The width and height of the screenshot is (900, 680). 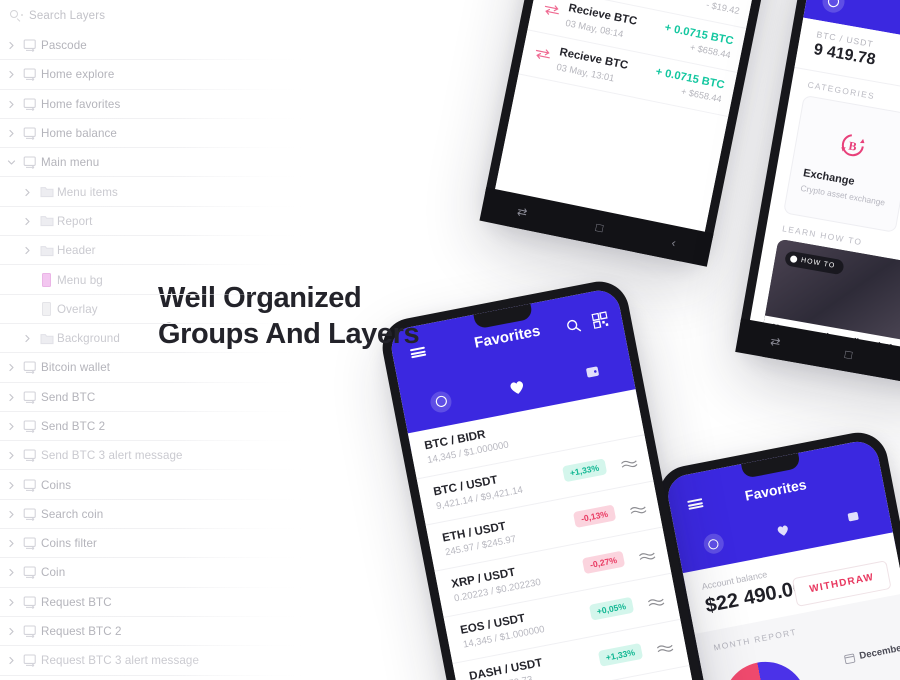 What do you see at coordinates (81, 104) in the screenshot?
I see `layer-name: Home favorites` at bounding box center [81, 104].